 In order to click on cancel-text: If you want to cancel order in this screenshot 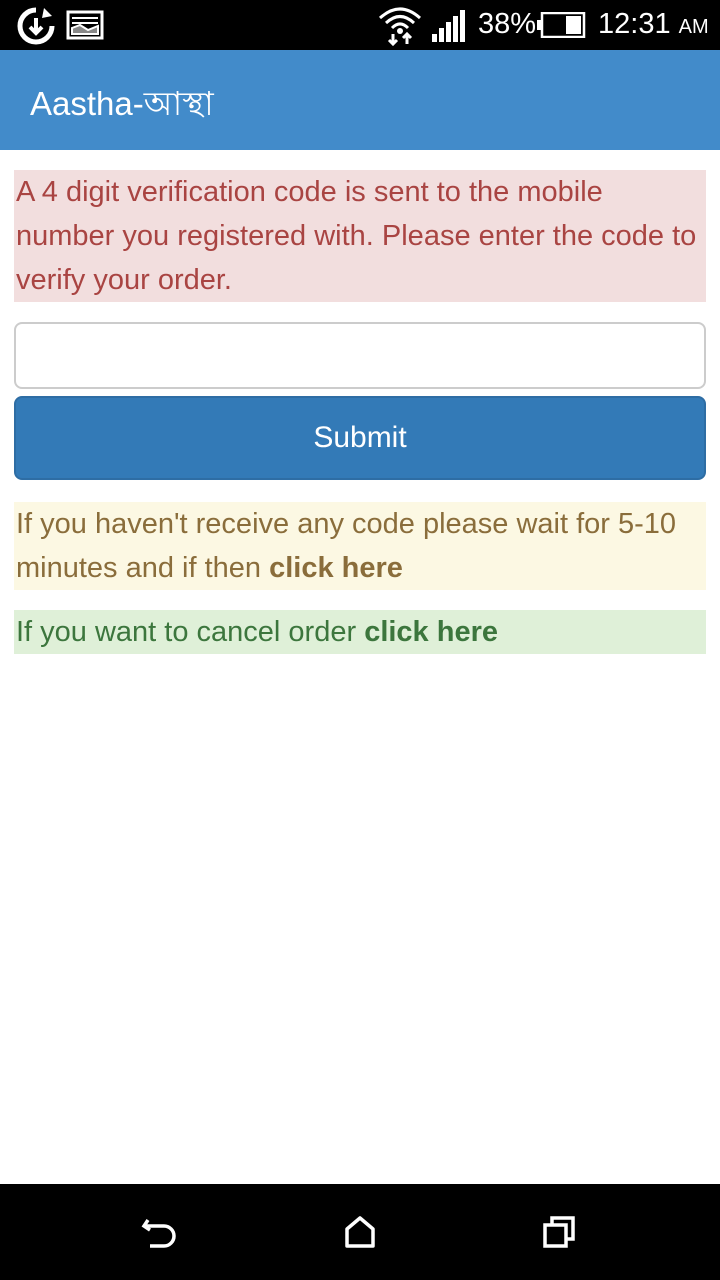, I will do `click(190, 632)`.